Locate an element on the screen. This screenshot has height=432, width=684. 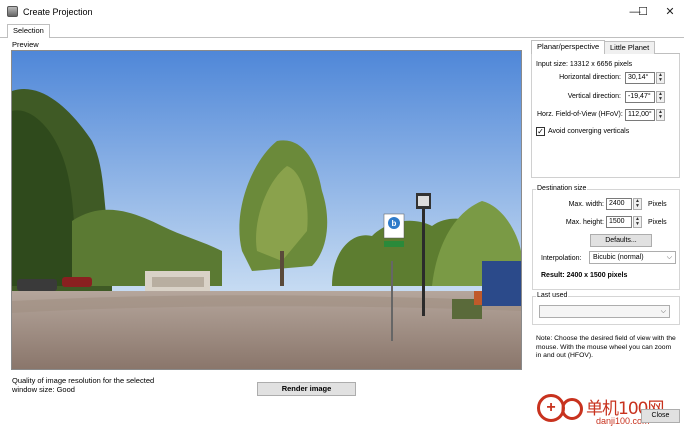
last-used-select: ⌵ is located at coordinates (604, 311).